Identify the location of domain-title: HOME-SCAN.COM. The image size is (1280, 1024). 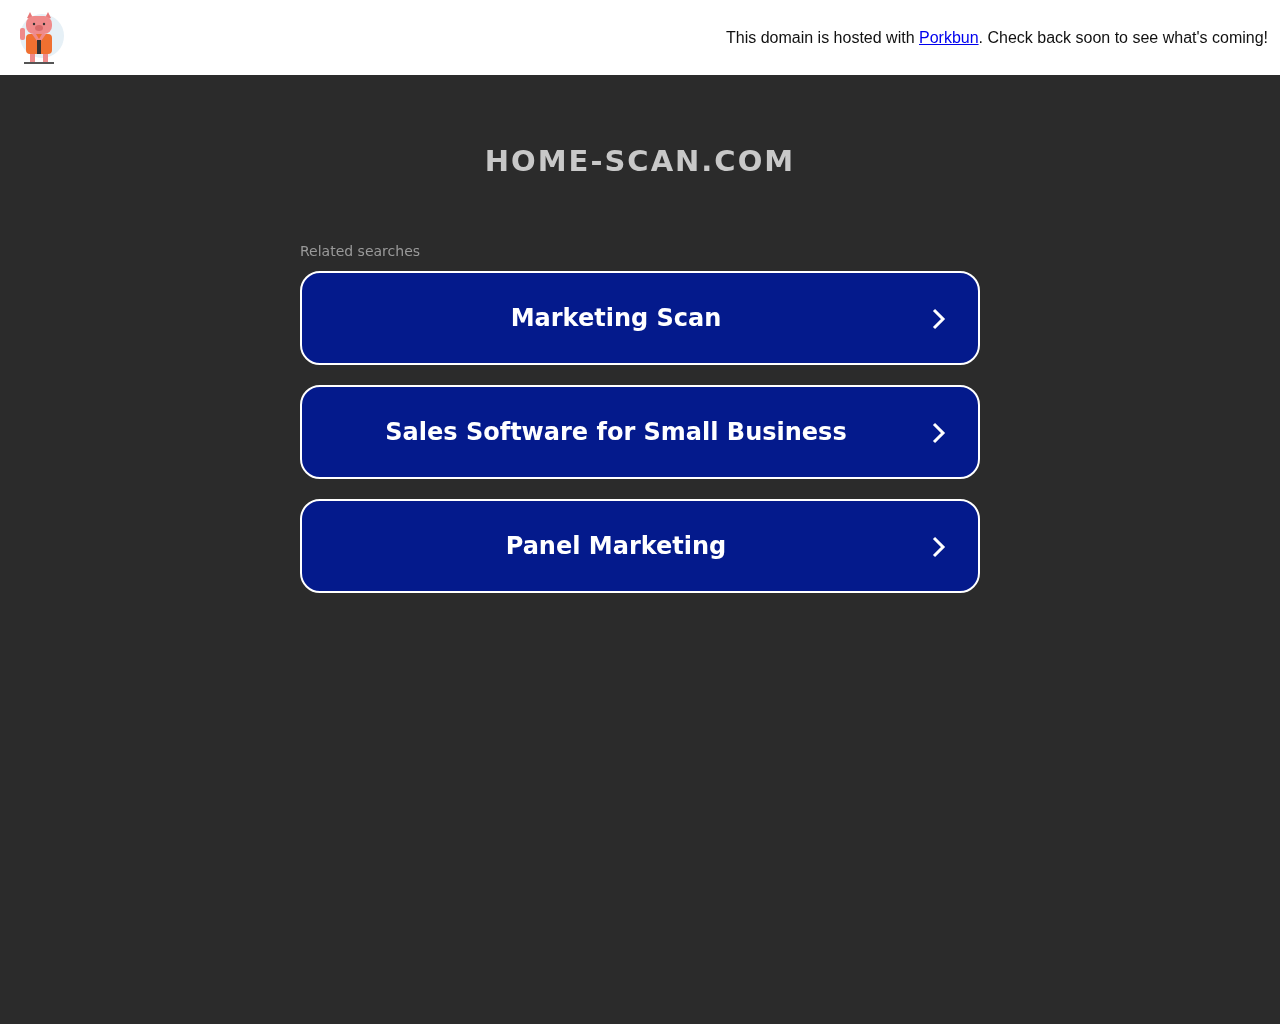
(640, 161).